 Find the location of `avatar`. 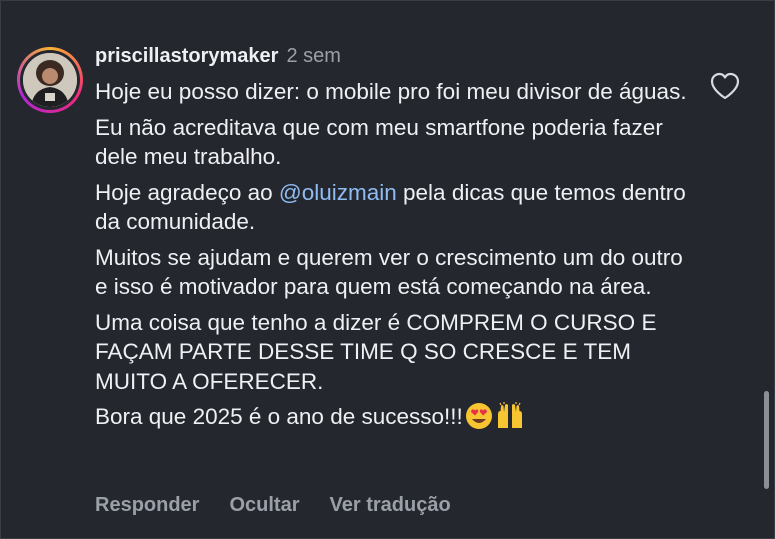

avatar is located at coordinates (50, 80).